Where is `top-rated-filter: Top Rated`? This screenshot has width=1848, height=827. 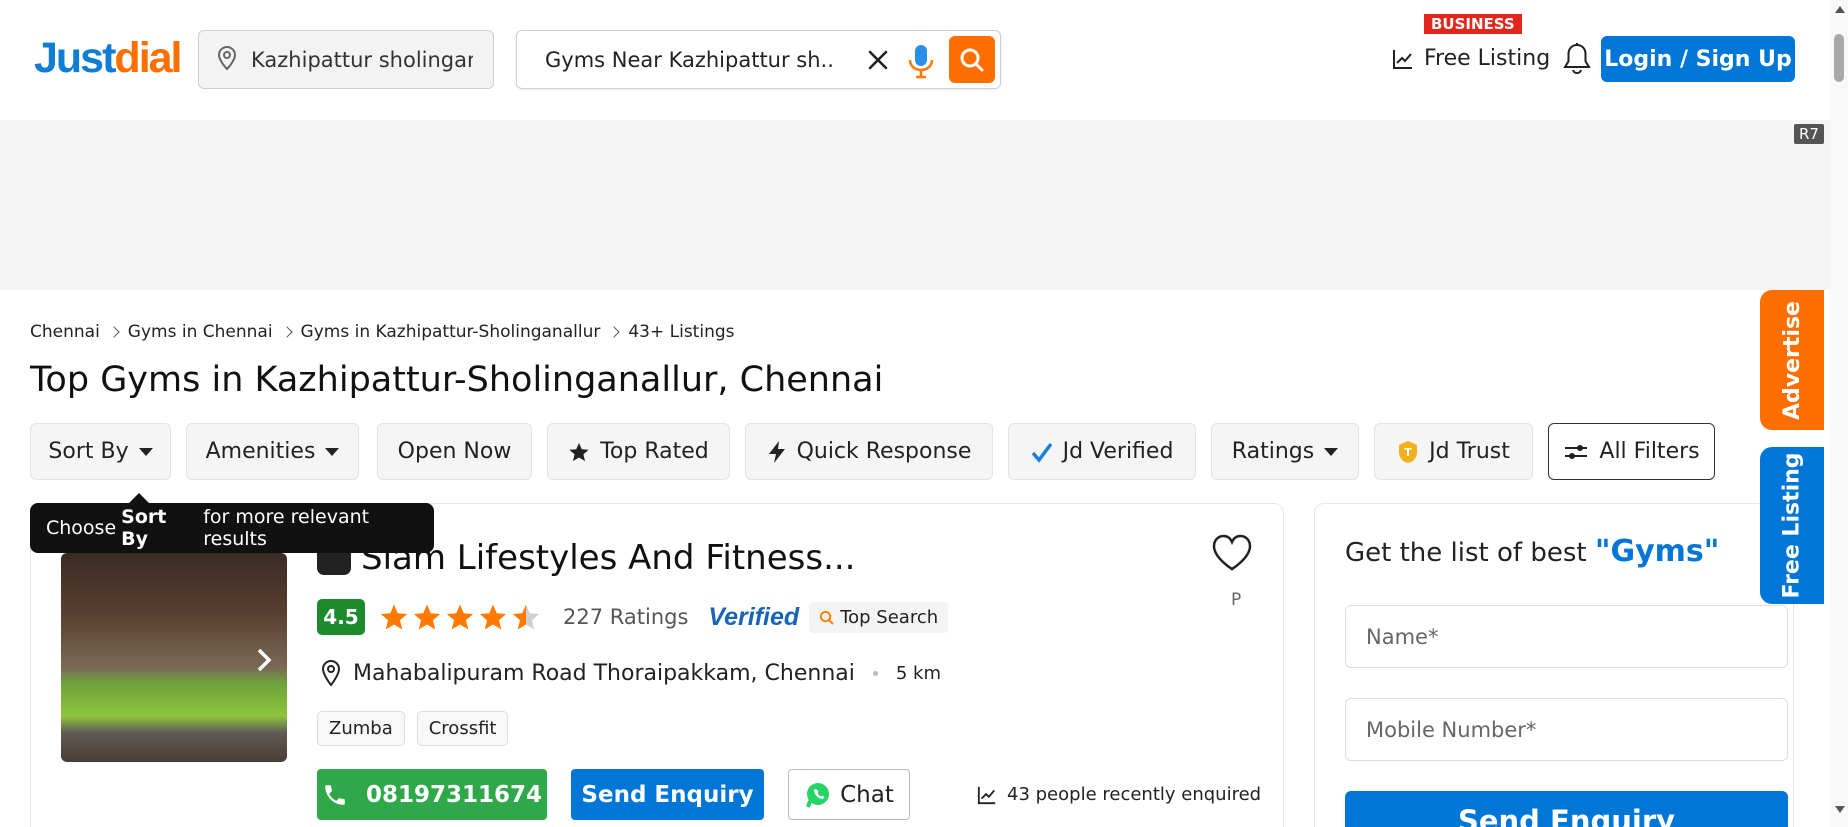
top-rated-filter: Top Rated is located at coordinates (638, 451).